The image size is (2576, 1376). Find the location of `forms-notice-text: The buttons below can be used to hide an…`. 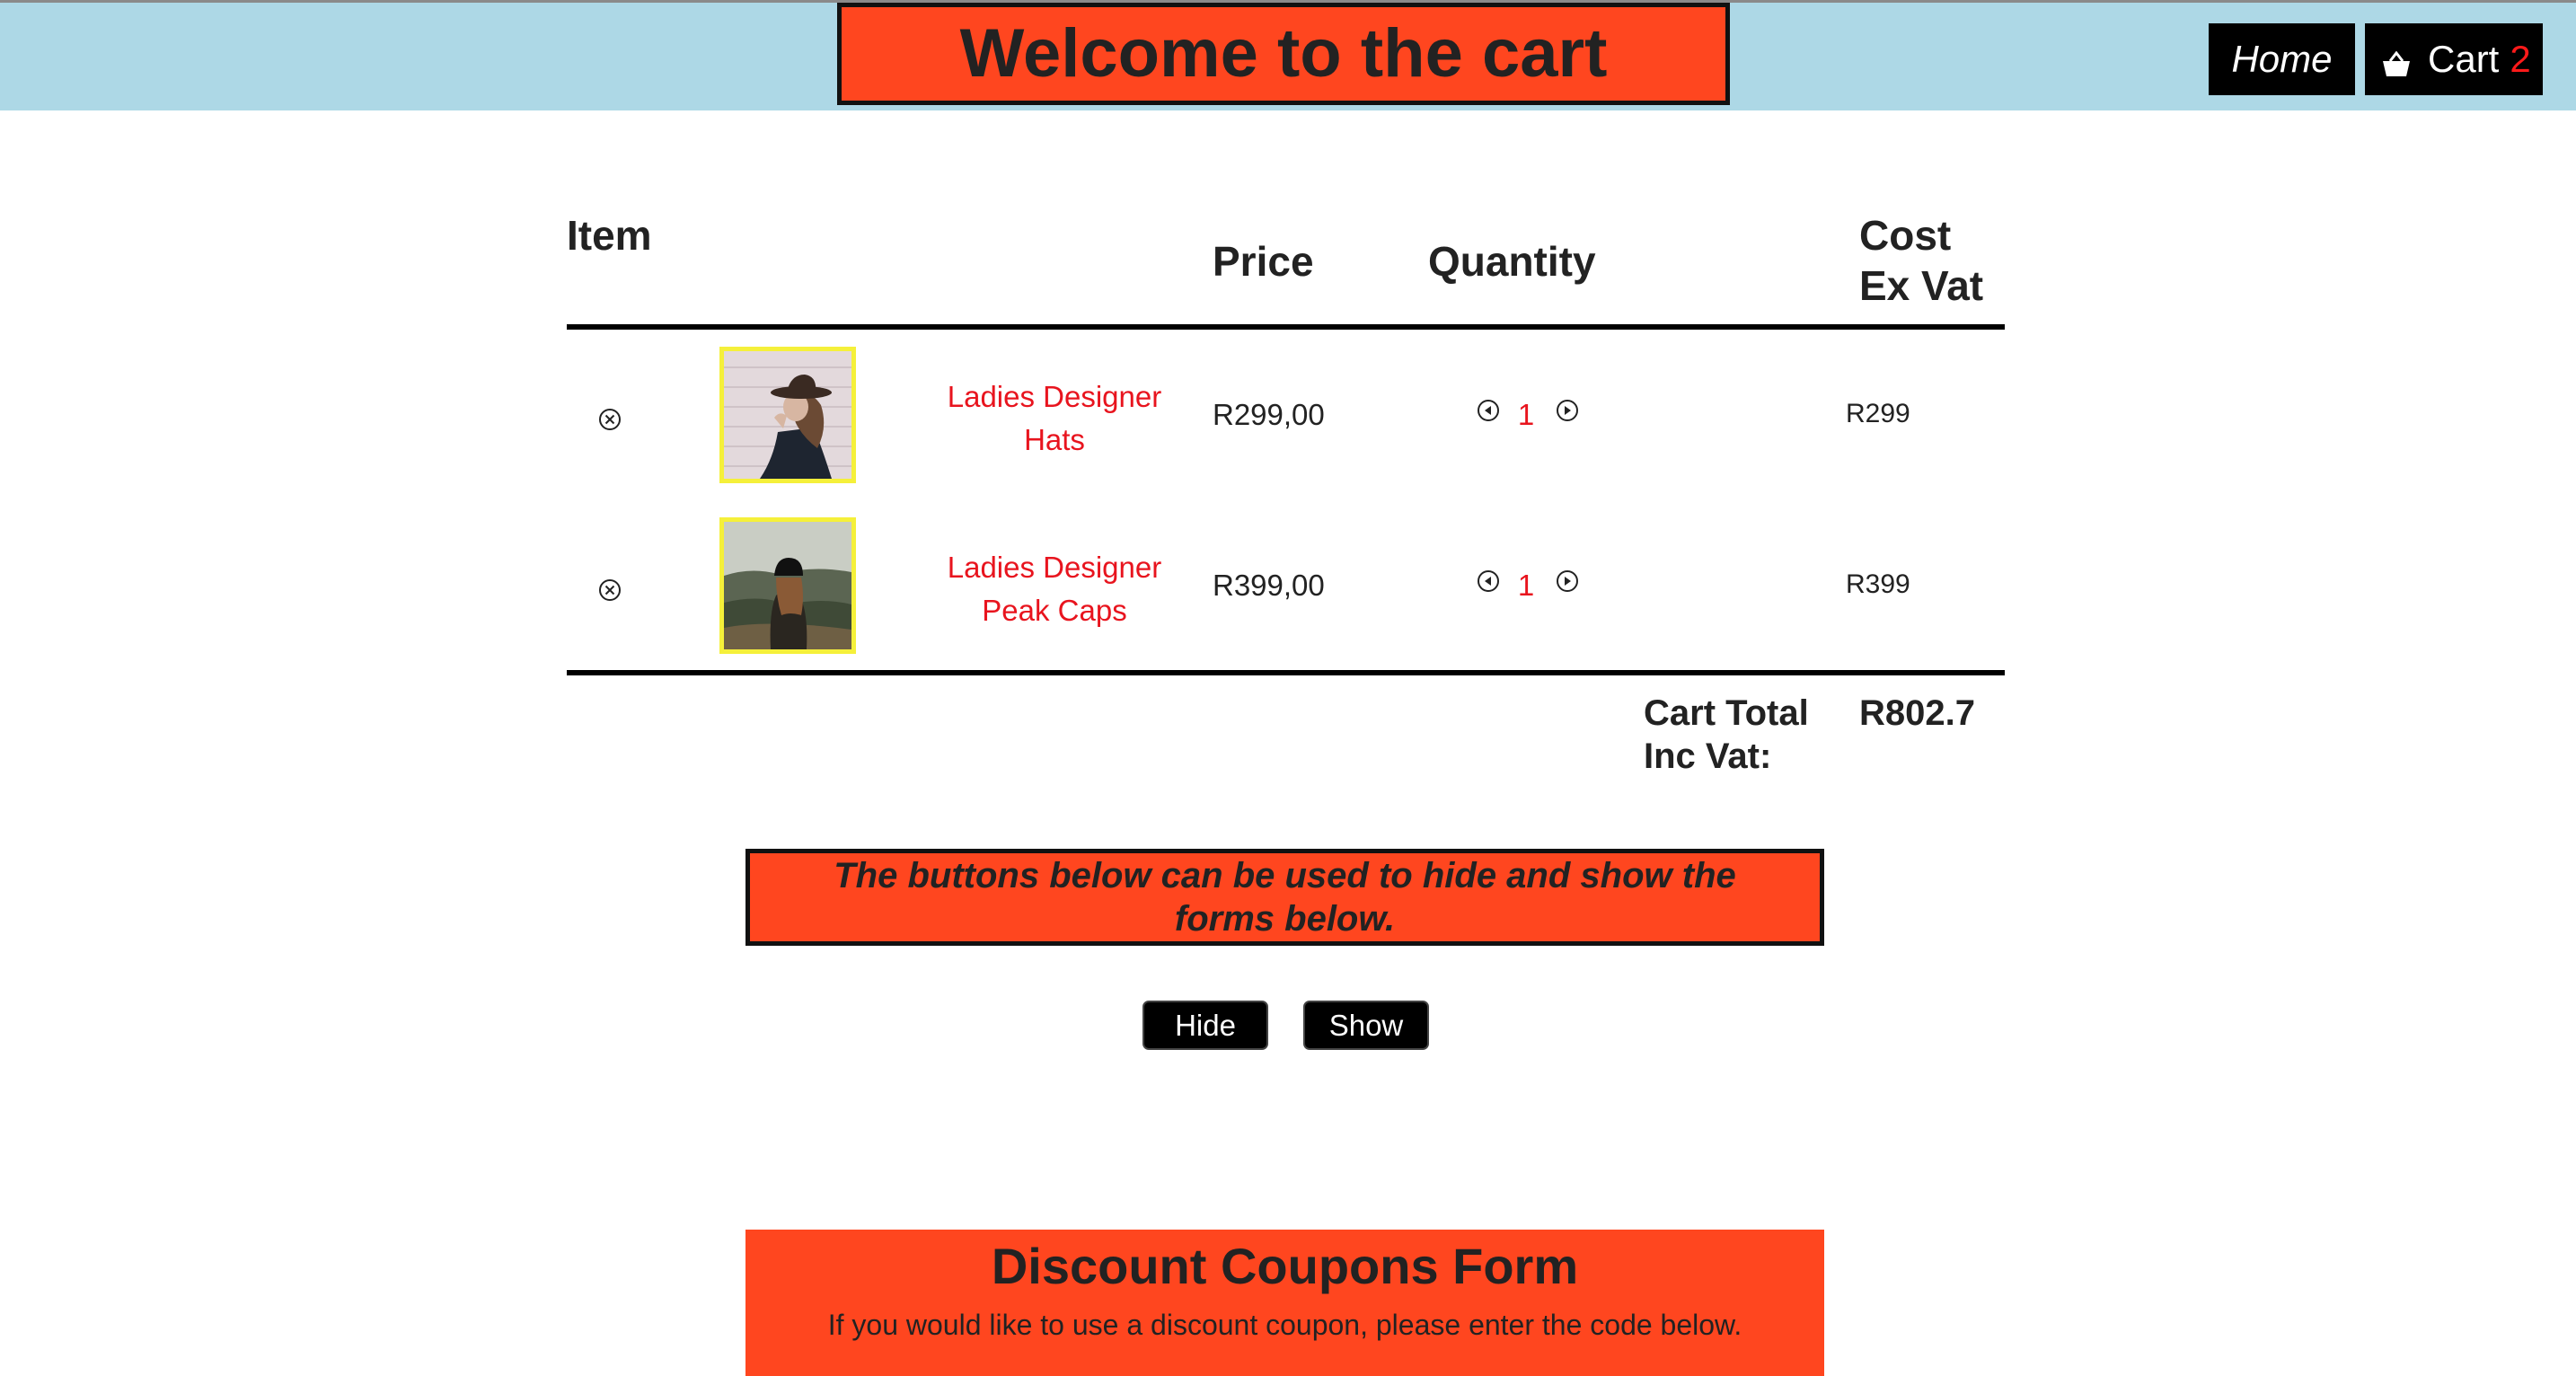

forms-notice-text: The buttons below can be used to hide an… is located at coordinates (1285, 897).